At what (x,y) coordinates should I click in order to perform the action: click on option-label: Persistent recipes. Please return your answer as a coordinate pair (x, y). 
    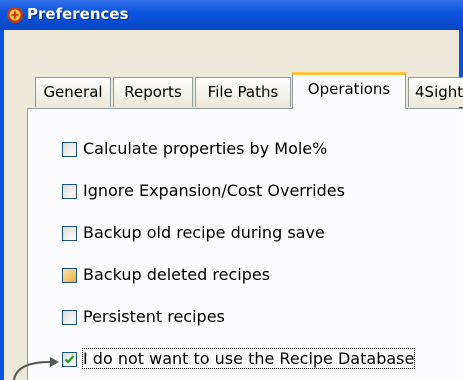
    Looking at the image, I should click on (154, 316).